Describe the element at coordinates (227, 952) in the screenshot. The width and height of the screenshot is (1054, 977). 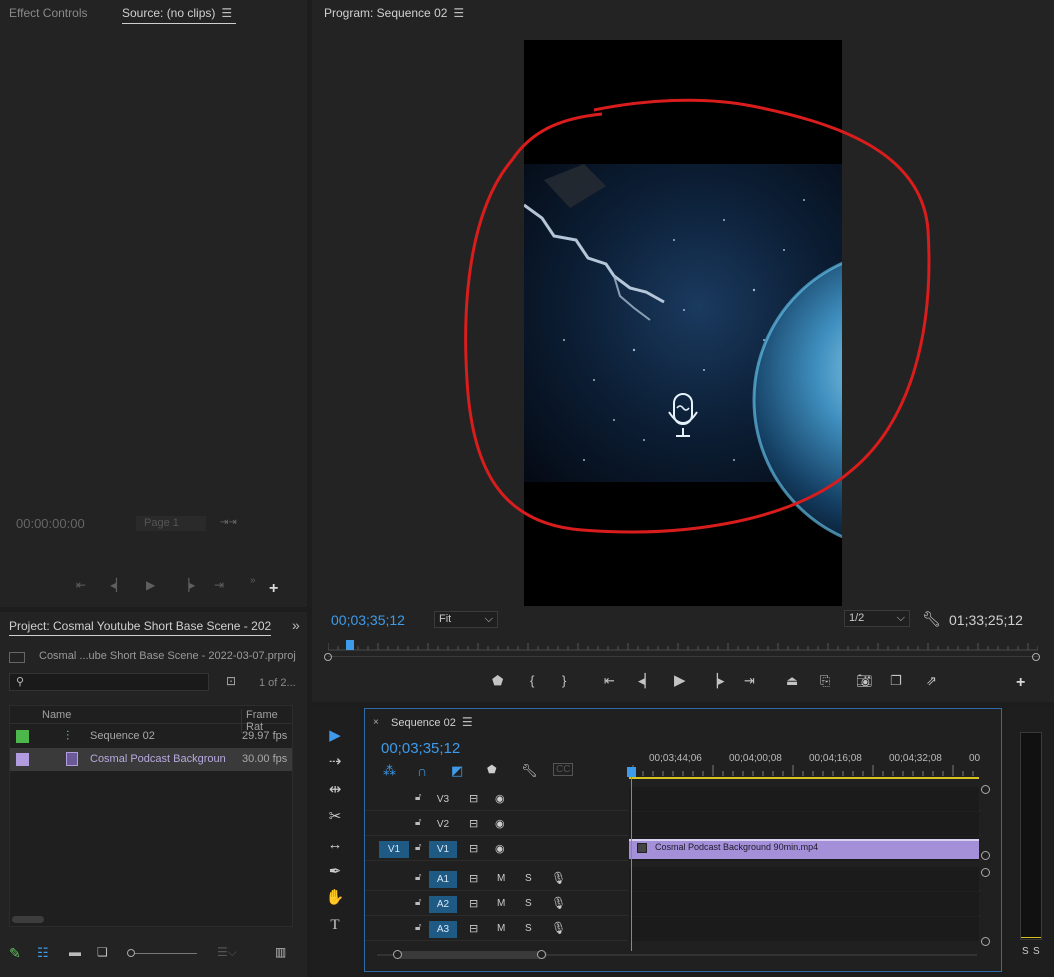
I see `sort-icon: ☰⌵` at that location.